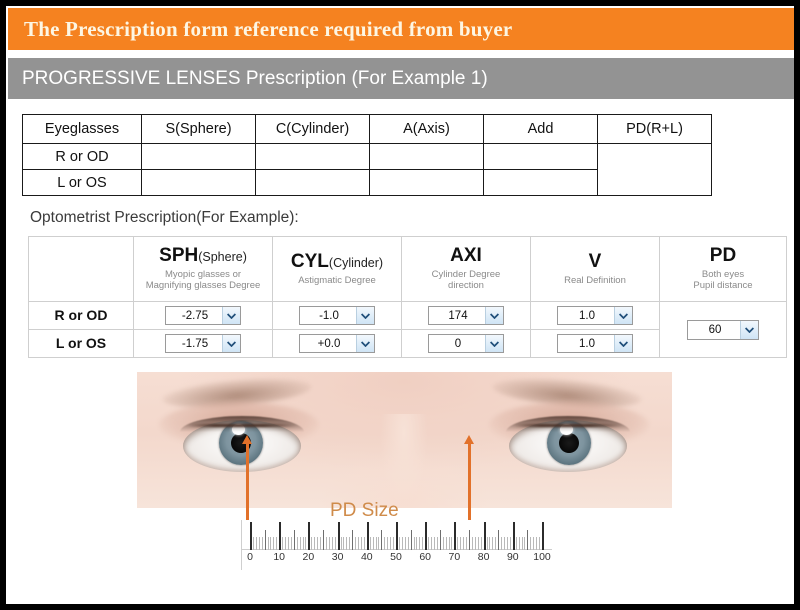 This screenshot has width=800, height=610. I want to click on v-left-value: 1.0, so click(587, 343).